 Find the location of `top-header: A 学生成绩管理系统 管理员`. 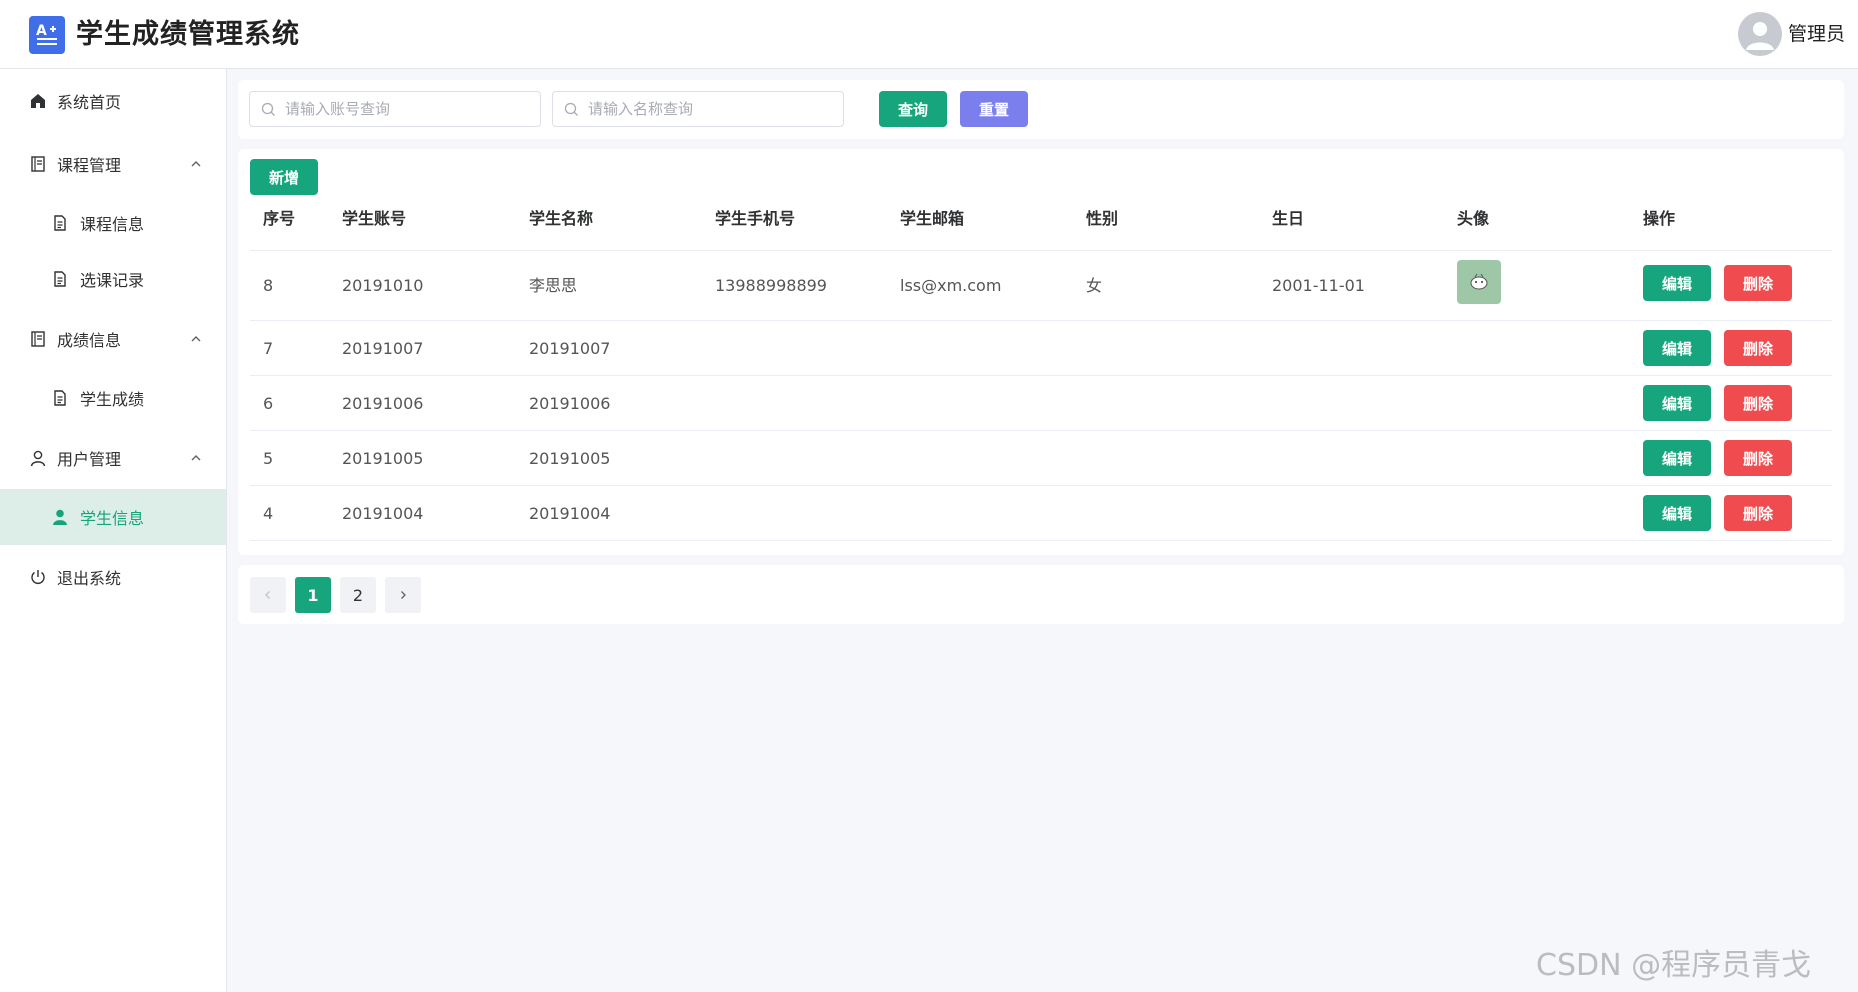

top-header: A 学生成绩管理系统 管理员 is located at coordinates (929, 34).